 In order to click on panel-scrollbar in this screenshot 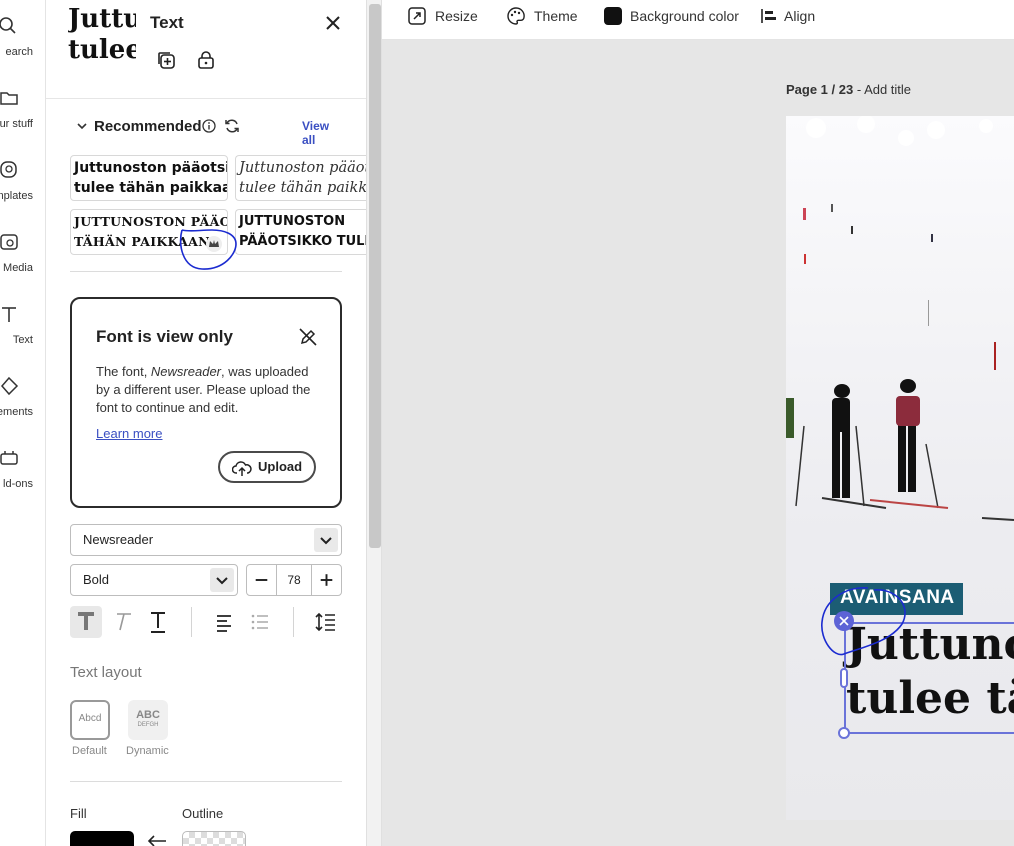, I will do `click(374, 423)`.